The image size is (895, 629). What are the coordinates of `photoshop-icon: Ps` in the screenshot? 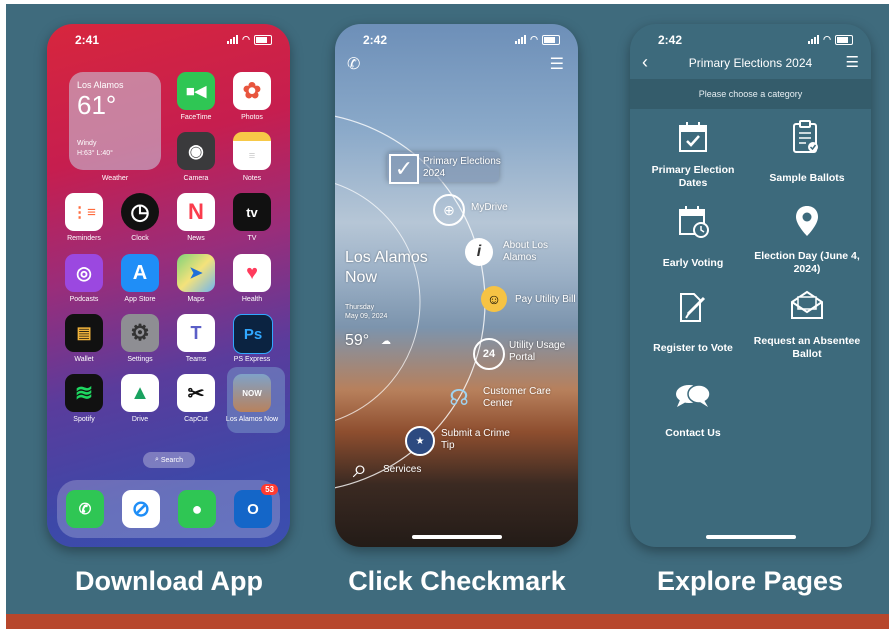 It's located at (253, 334).